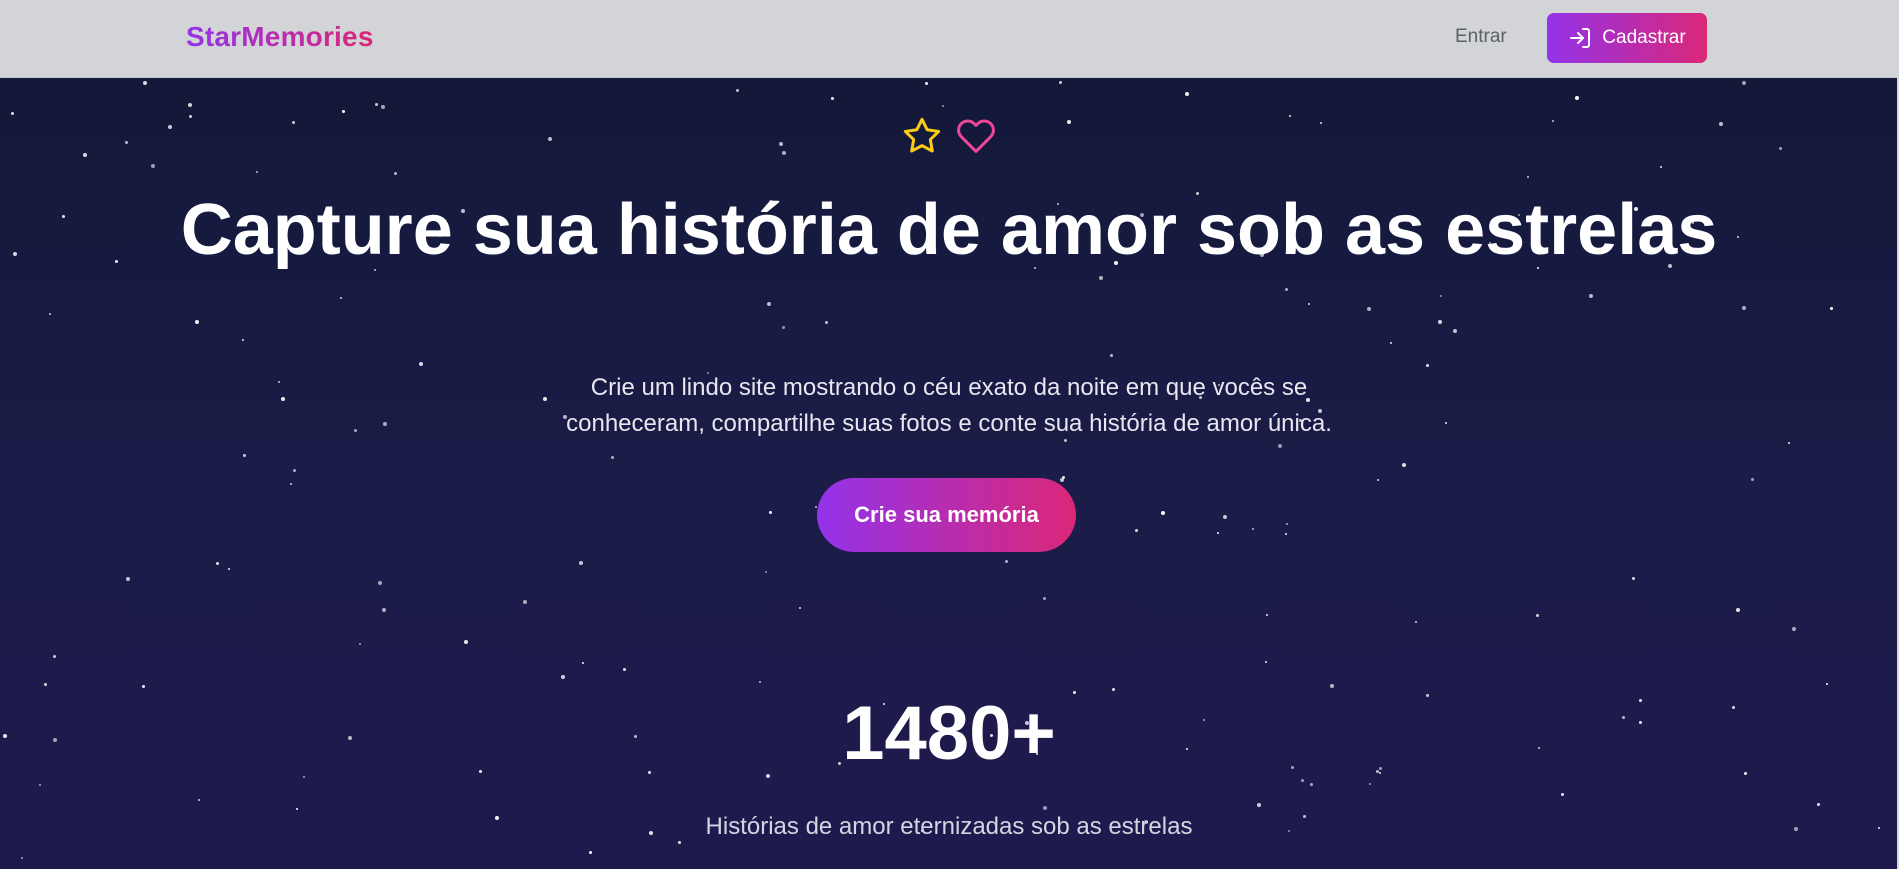  I want to click on log-in-icon, so click(1580, 38).